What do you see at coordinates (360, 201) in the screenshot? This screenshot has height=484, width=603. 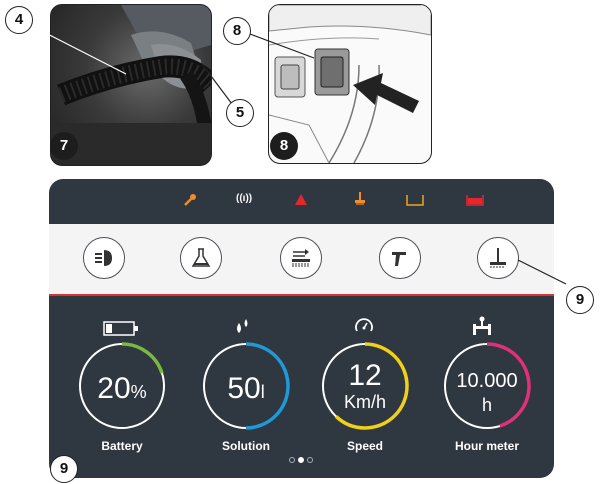 I see `brush-icon` at bounding box center [360, 201].